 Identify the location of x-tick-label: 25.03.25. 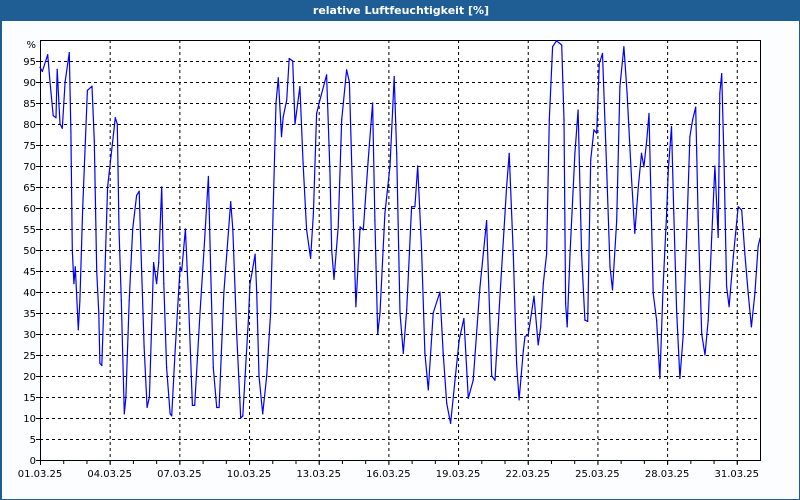
(597, 474).